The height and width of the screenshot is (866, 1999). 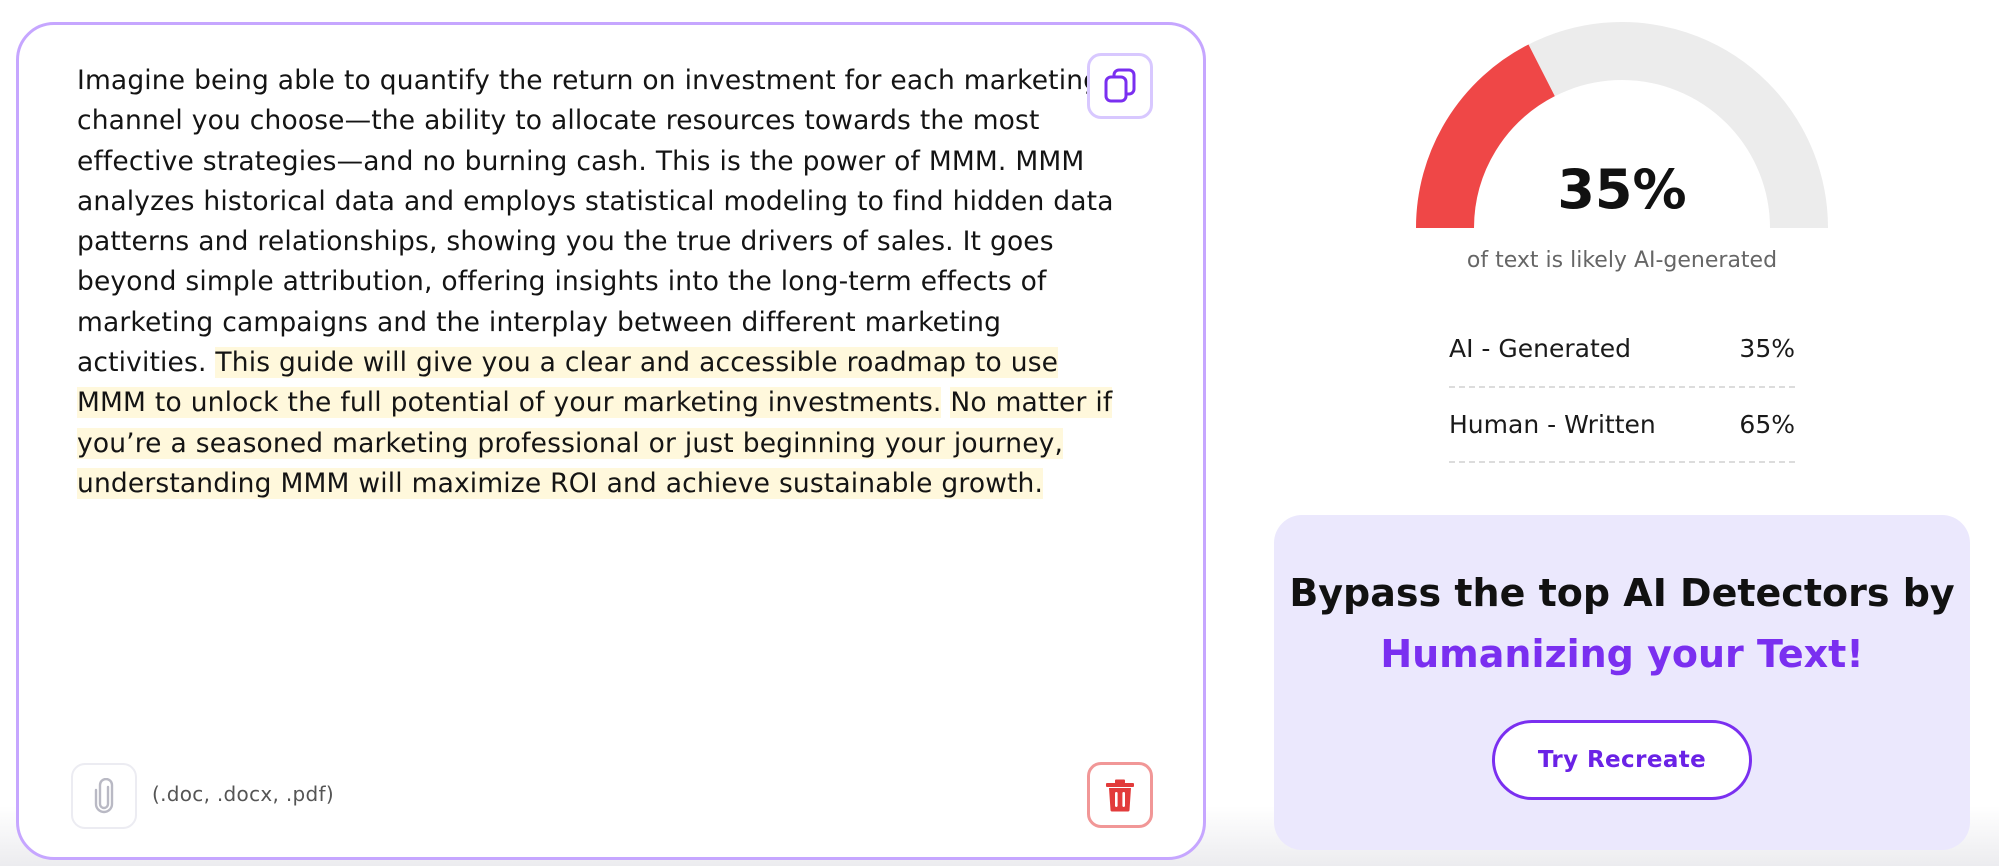 What do you see at coordinates (1552, 424) in the screenshot?
I see `breakdown-label: Human - Written` at bounding box center [1552, 424].